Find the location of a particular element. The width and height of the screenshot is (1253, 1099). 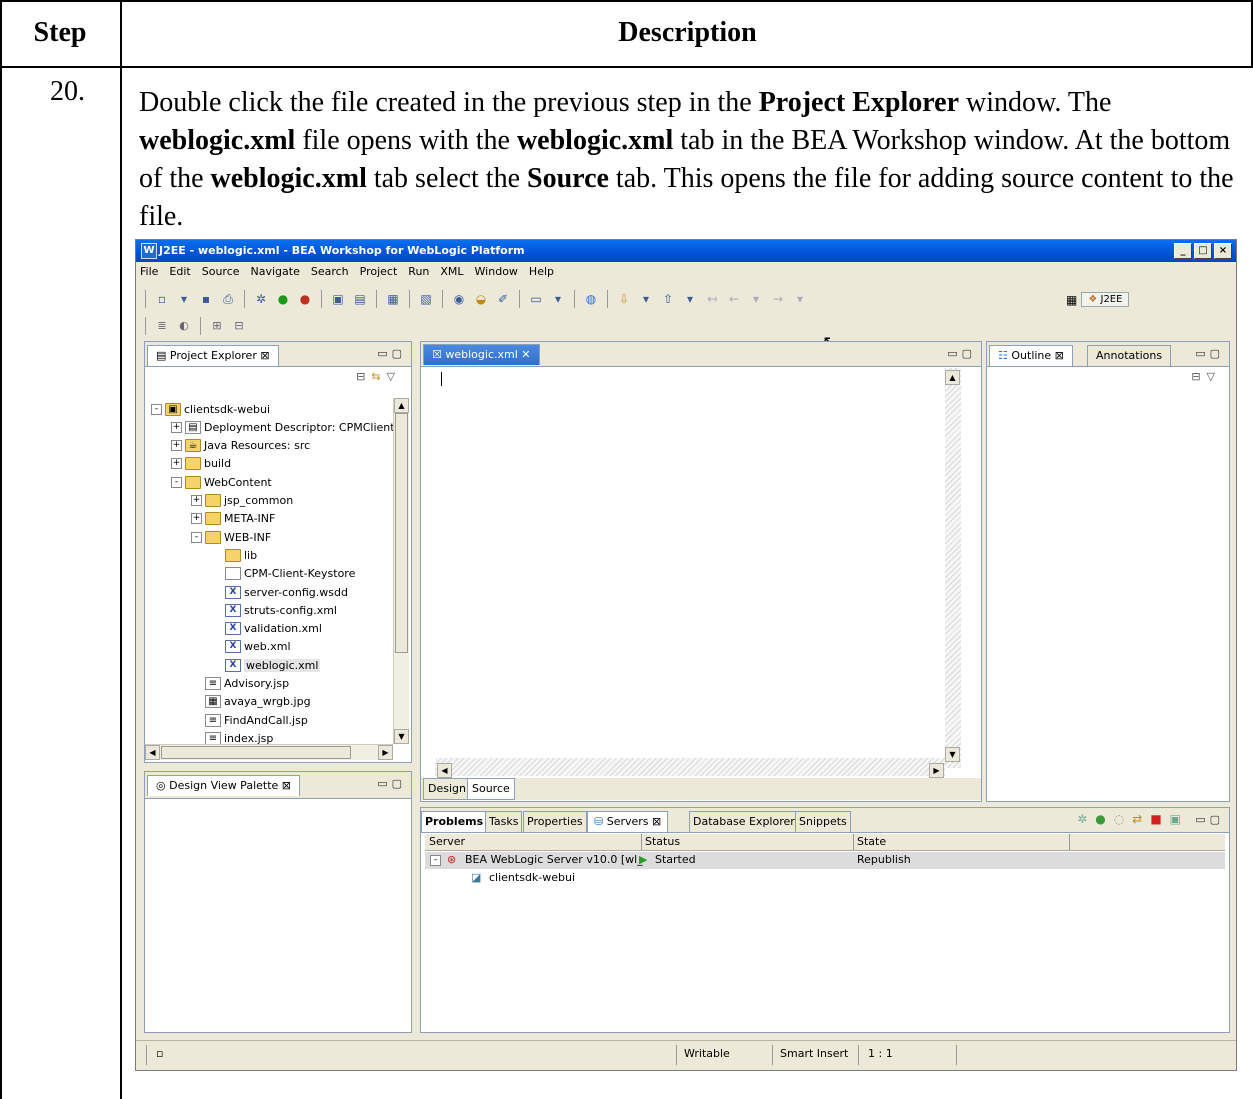

tab-project-explorer: ▤ Project Explorer ⊠ is located at coordinates (213, 355).